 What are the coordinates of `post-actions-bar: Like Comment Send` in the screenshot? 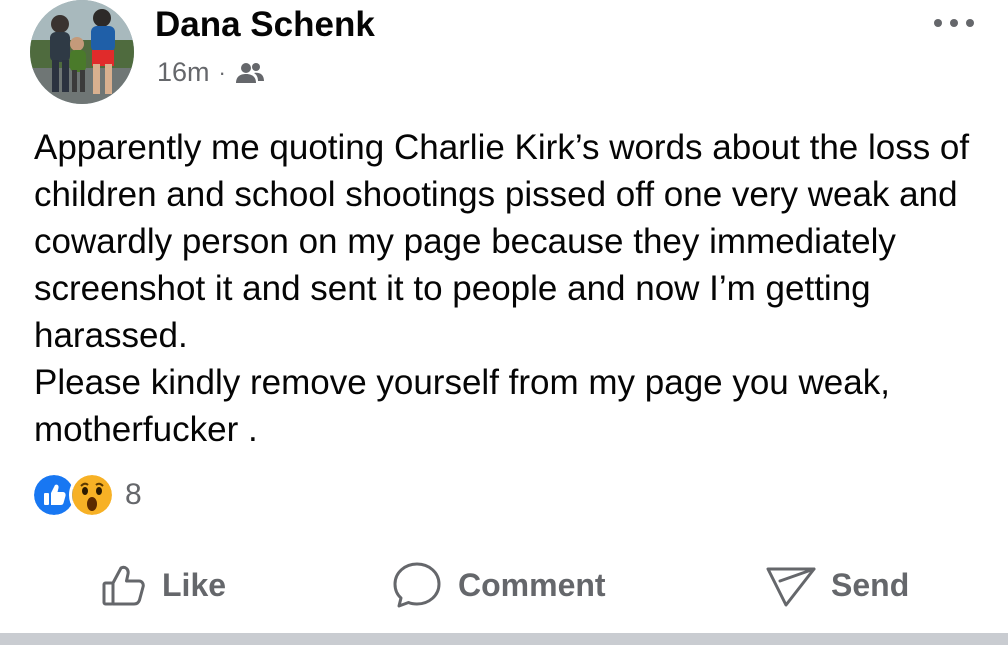 It's located at (504, 585).